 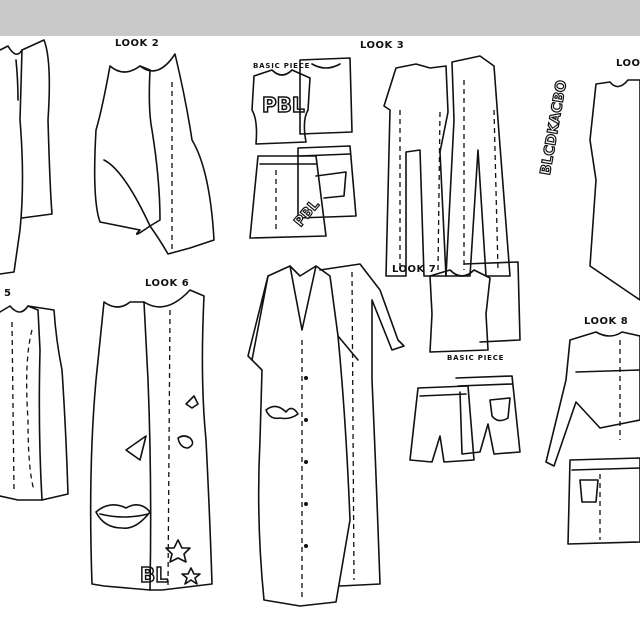 I want to click on look5-dress-sketch, so click(x=34, y=403).